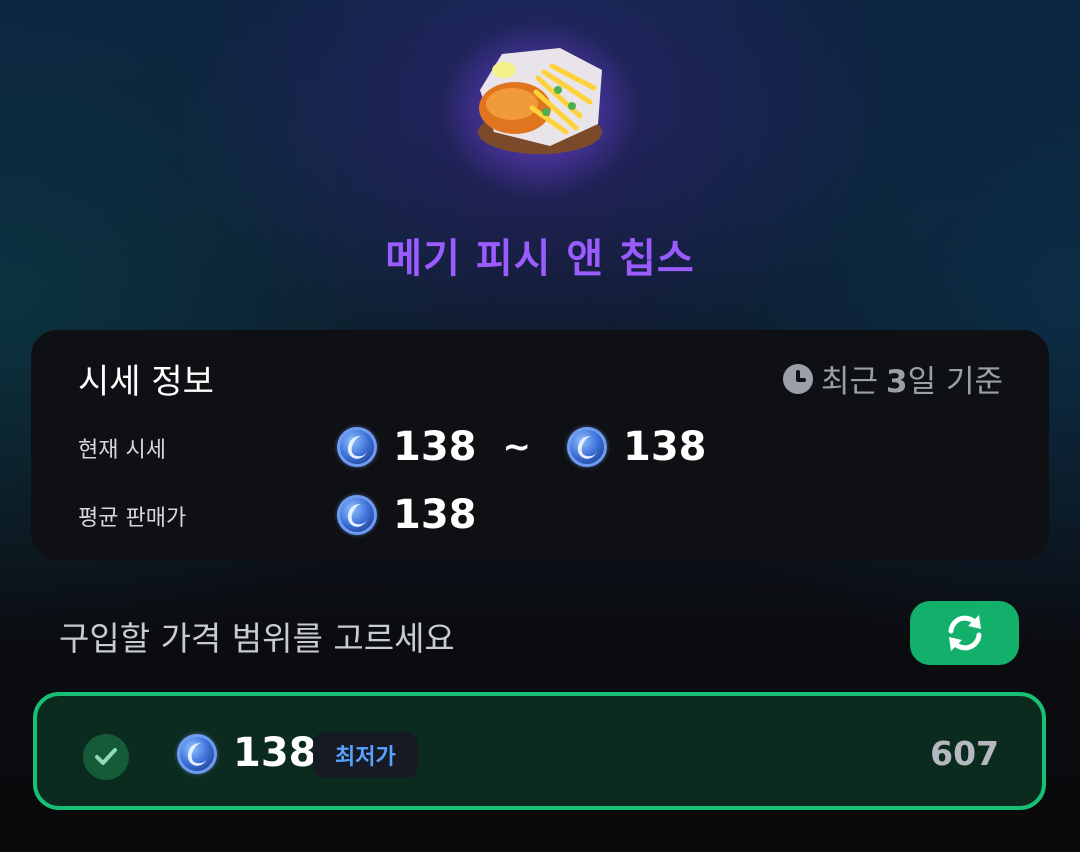 Image resolution: width=1080 pixels, height=852 pixels. What do you see at coordinates (849, 382) in the screenshot?
I see `basis-prefix: 최근` at bounding box center [849, 382].